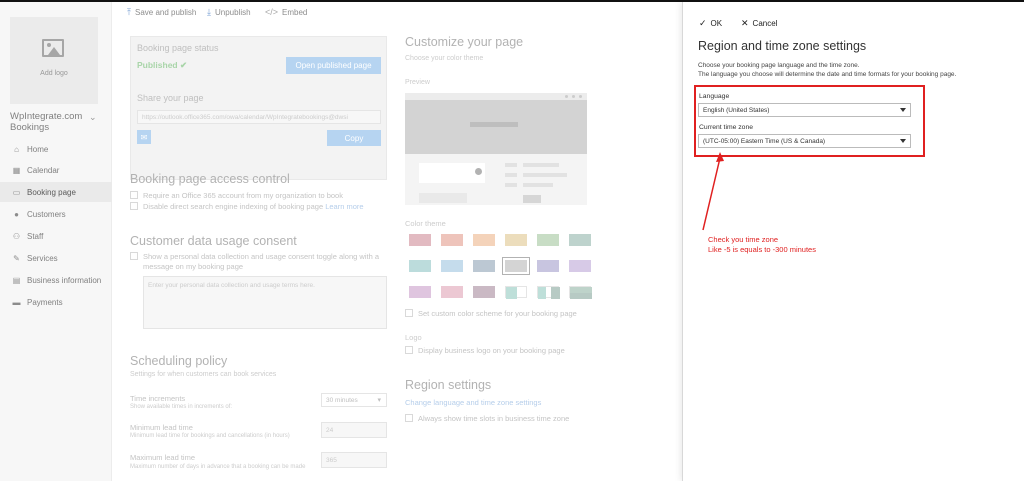 The image size is (1024, 481). I want to click on cancel-button: ✕ Cancel, so click(759, 23).